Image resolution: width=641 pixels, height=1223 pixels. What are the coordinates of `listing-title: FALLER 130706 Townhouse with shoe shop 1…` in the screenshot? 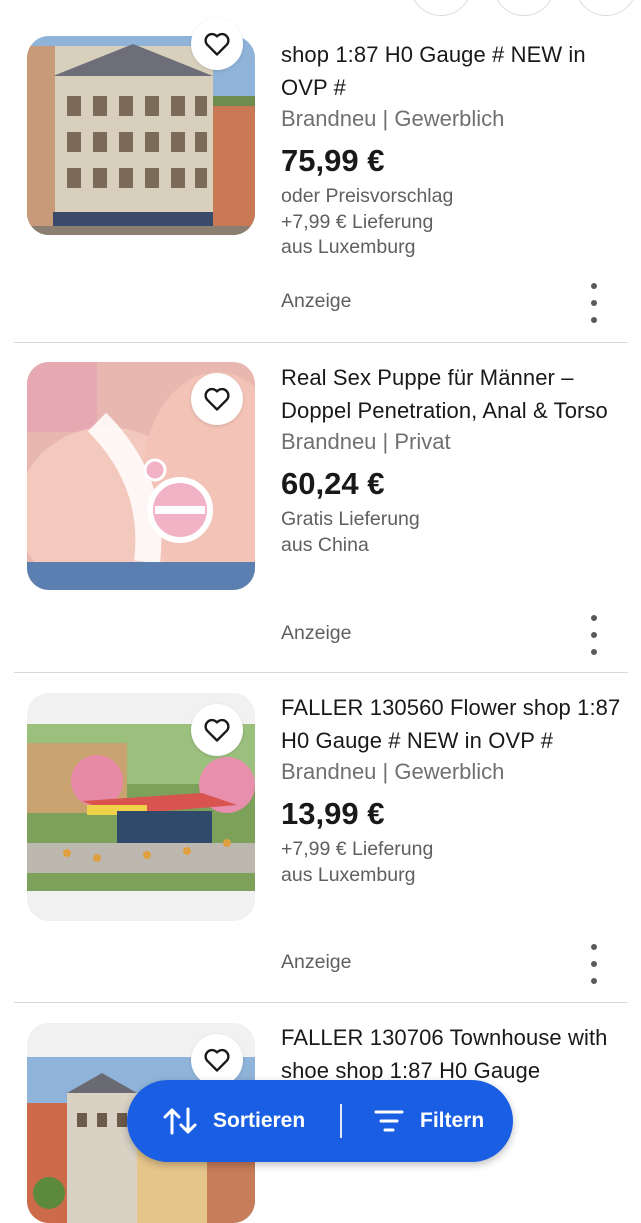 It's located at (451, 1054).